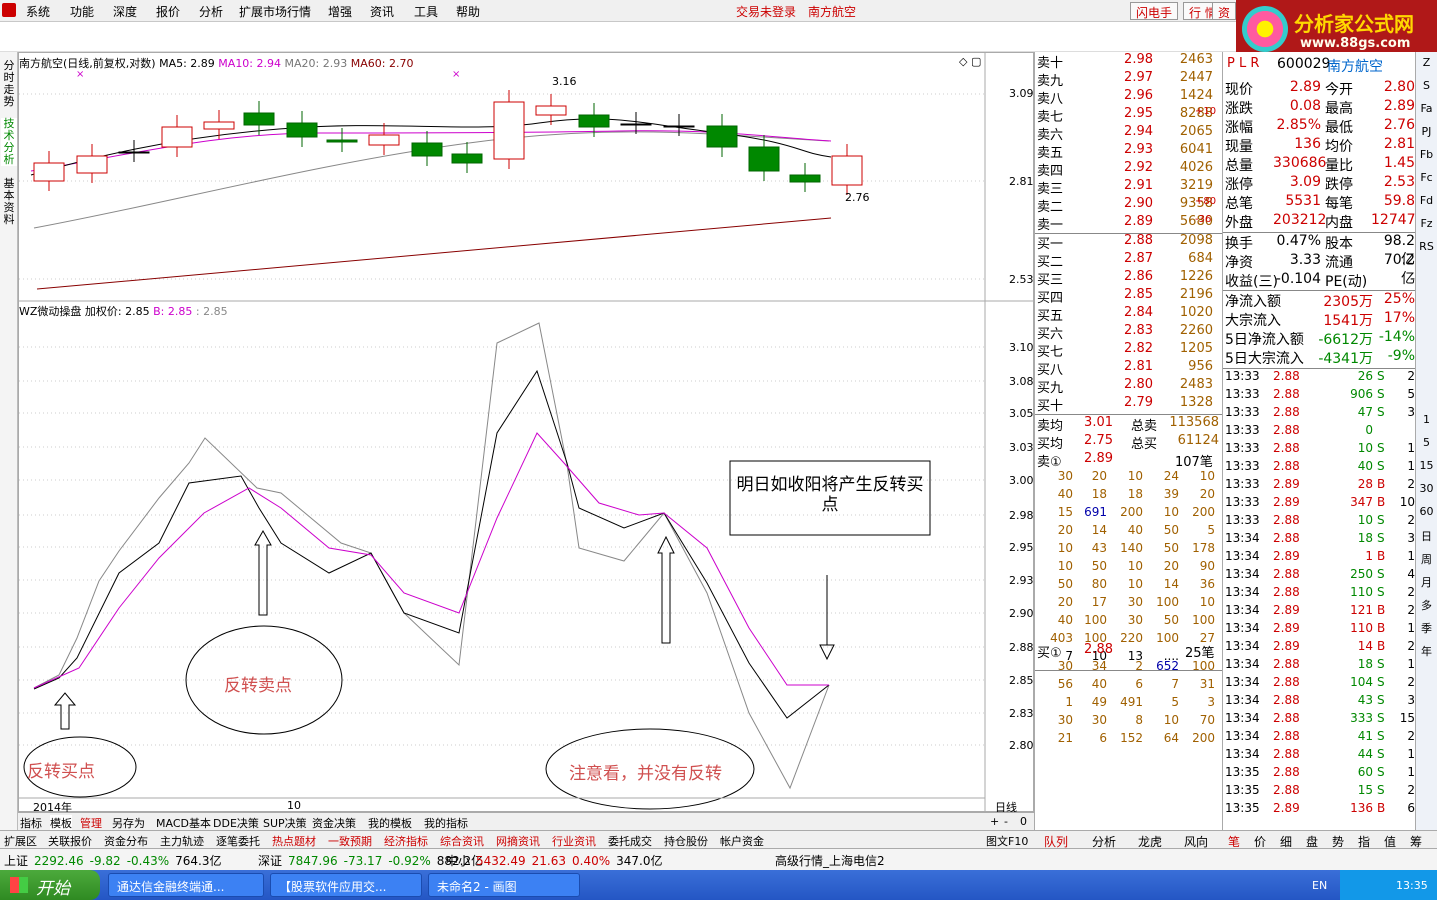  What do you see at coordinates (406, 841) in the screenshot?
I see `tab-econ-indicator: 经济指标` at bounding box center [406, 841].